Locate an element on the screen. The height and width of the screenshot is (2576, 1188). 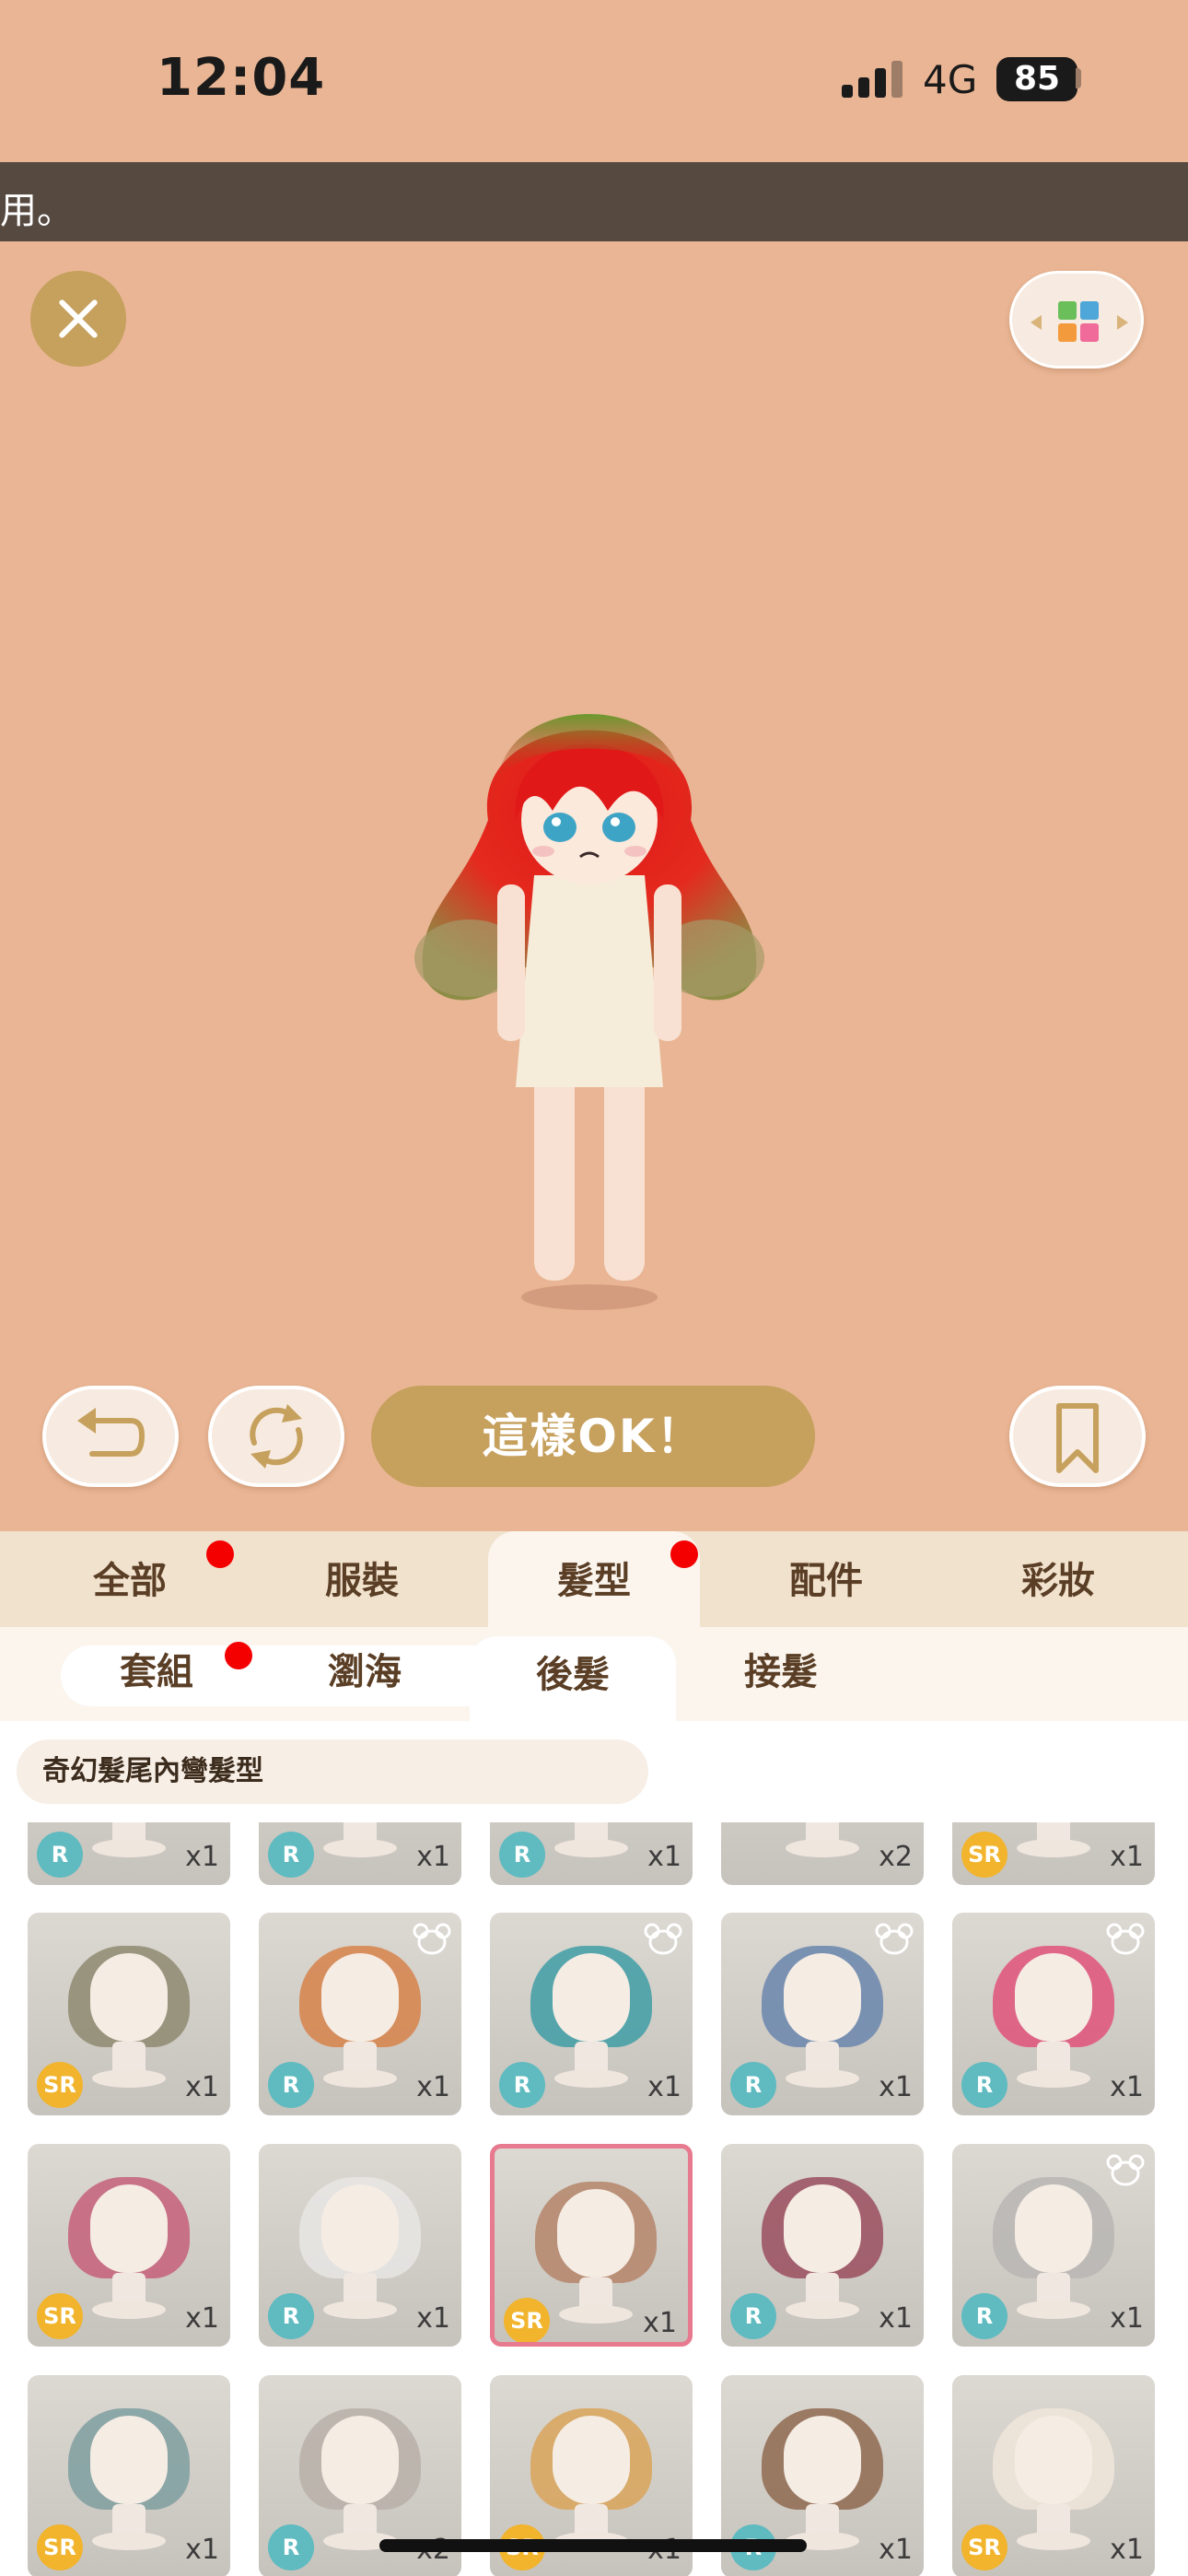
subtab-label: 接髮 is located at coordinates (781, 1672).